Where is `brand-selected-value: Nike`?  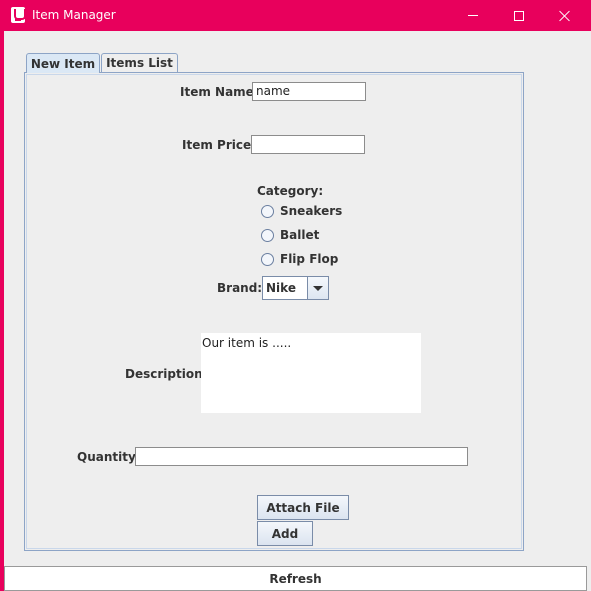
brand-selected-value: Nike is located at coordinates (281, 288).